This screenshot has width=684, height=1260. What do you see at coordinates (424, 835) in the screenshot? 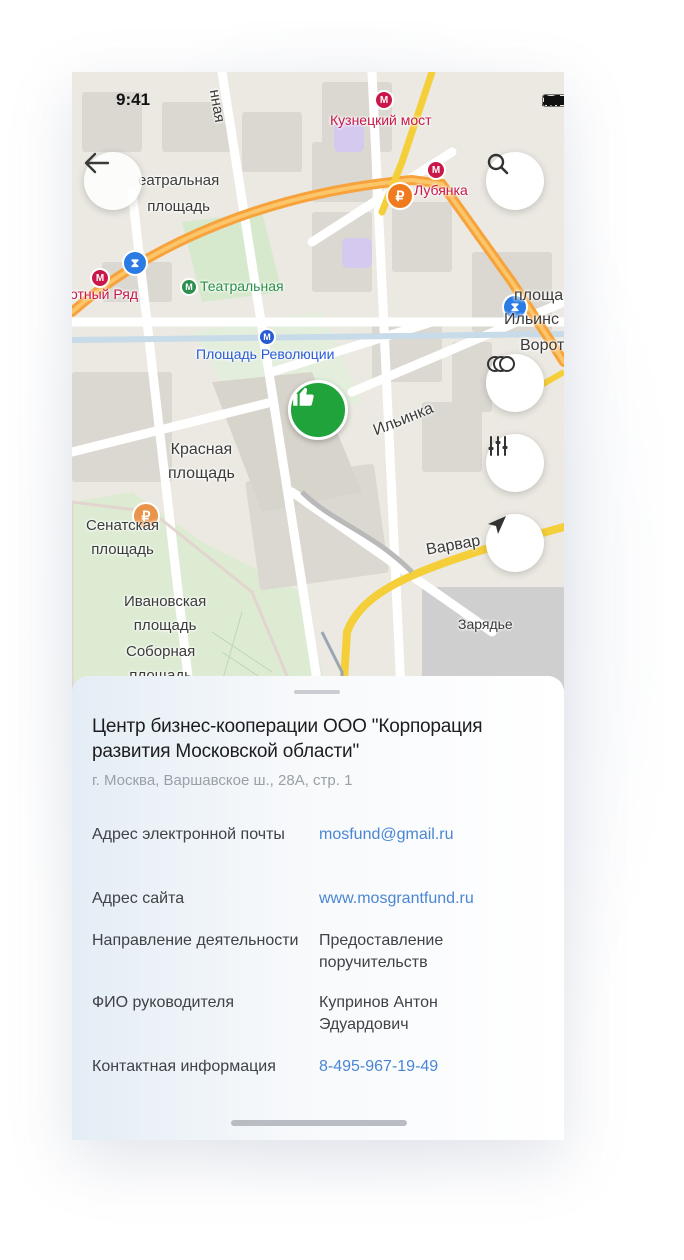
I see `email-link: mosfund@gmail.ru` at bounding box center [424, 835].